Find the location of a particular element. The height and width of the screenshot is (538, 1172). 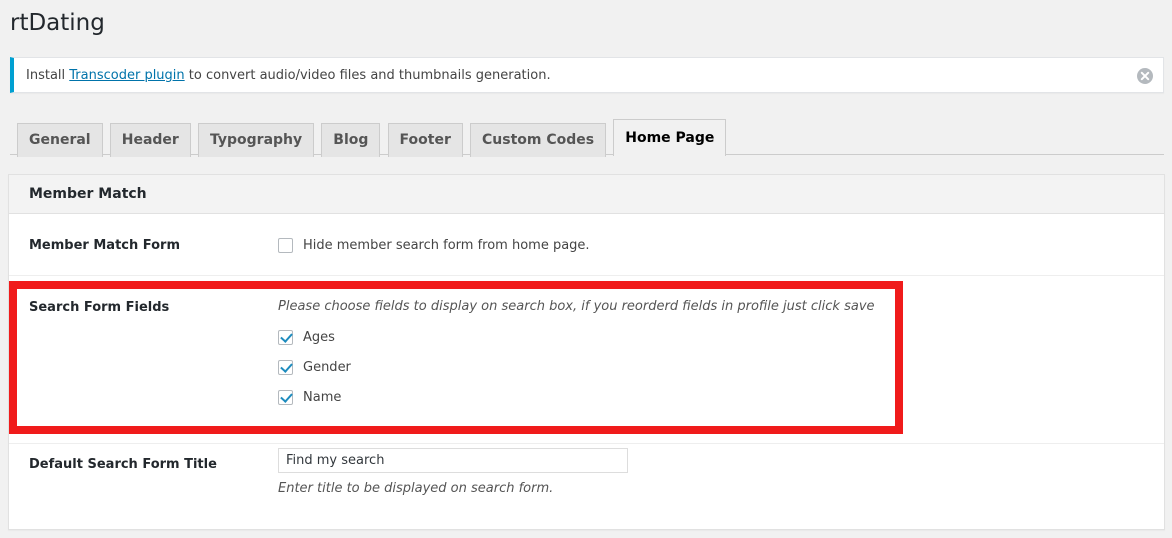

dismiss-circle-icon is located at coordinates (1145, 76).